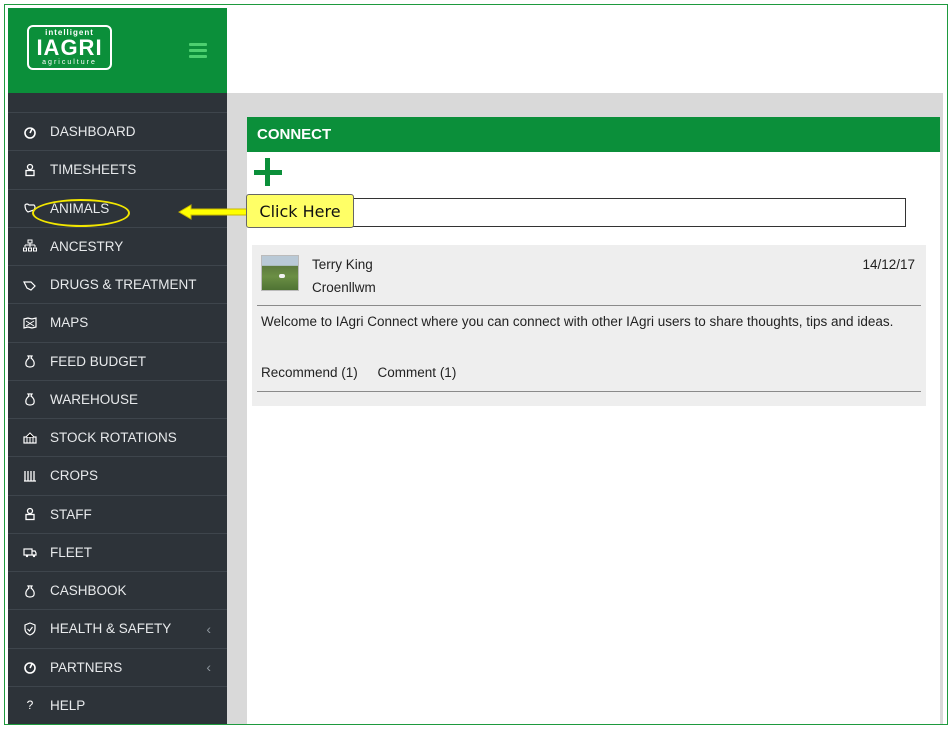 The width and height of the screenshot is (952, 729). I want to click on post-farm: Croenllwm, so click(344, 287).